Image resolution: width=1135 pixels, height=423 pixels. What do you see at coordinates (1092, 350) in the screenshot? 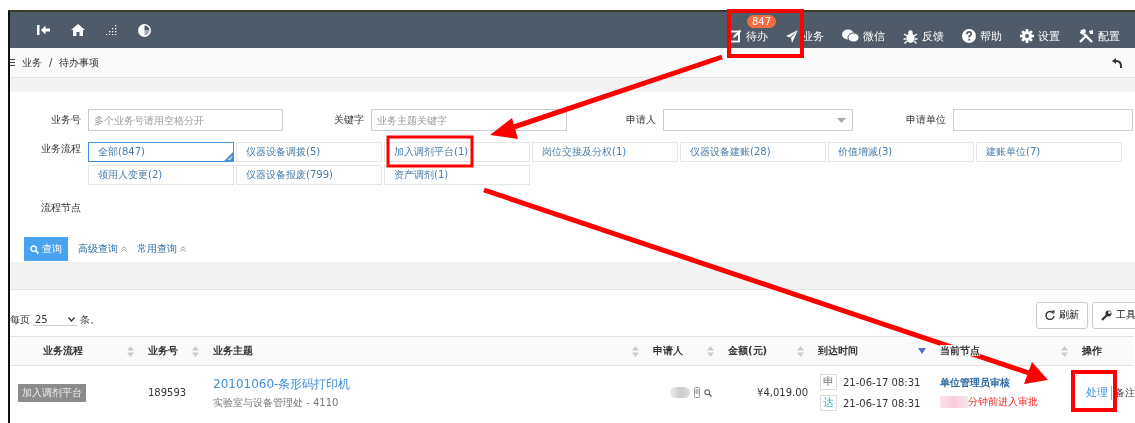
I see `column-header: 操作` at bounding box center [1092, 350].